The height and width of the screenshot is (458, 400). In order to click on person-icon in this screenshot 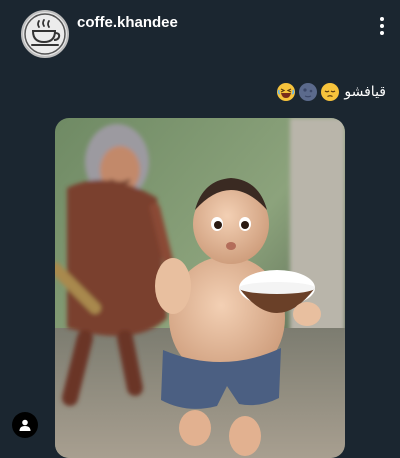, I will do `click(25, 425)`.